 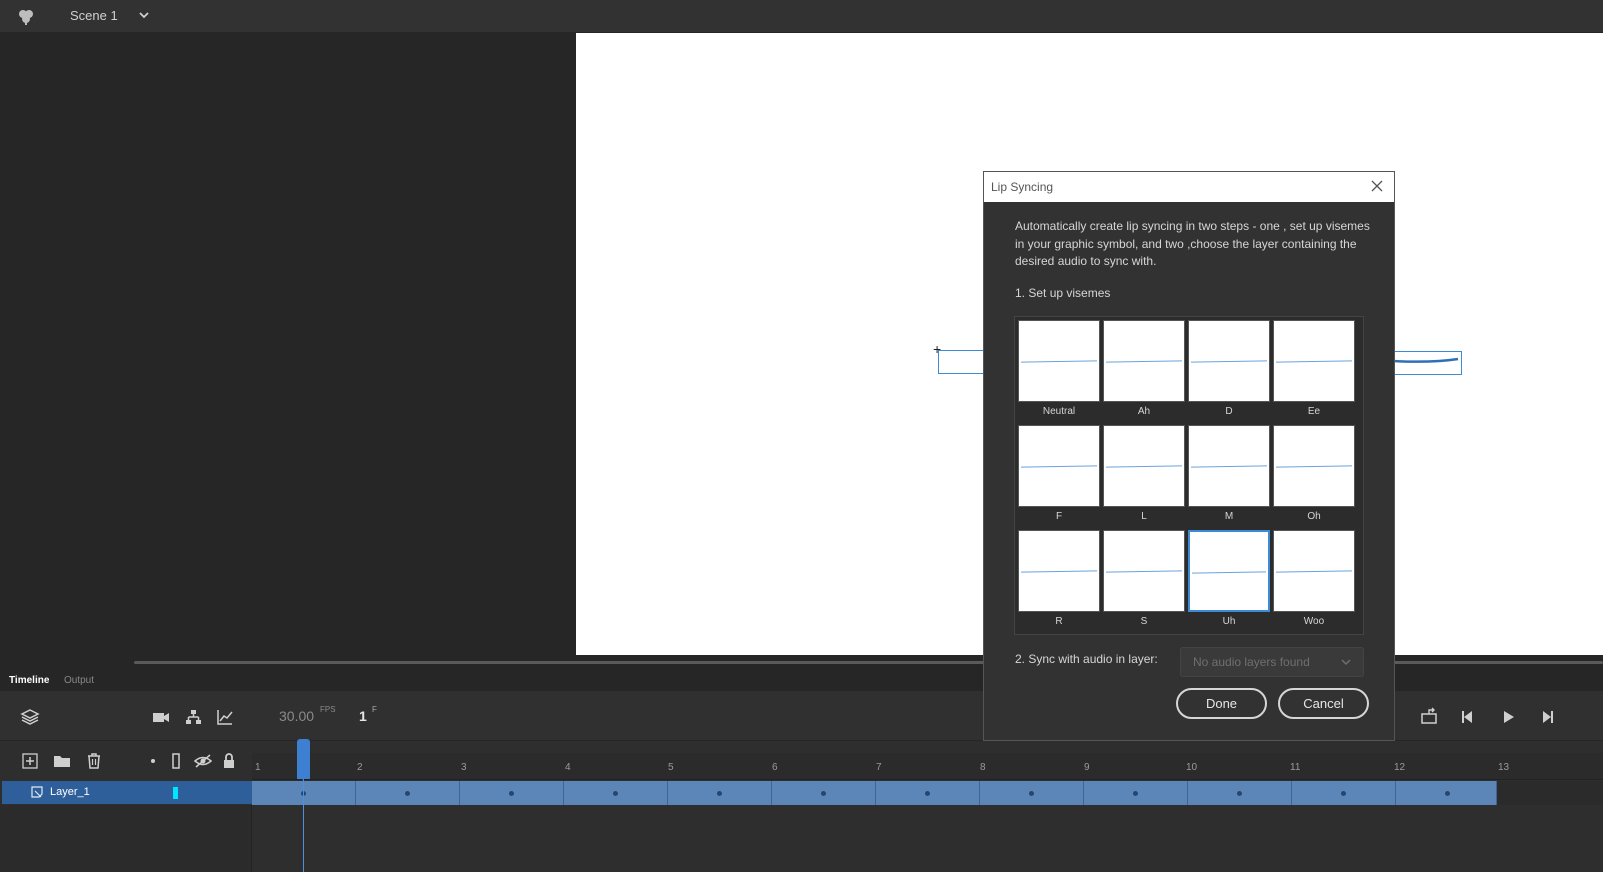 I want to click on viseme-cell-woo, so click(x=1314, y=571).